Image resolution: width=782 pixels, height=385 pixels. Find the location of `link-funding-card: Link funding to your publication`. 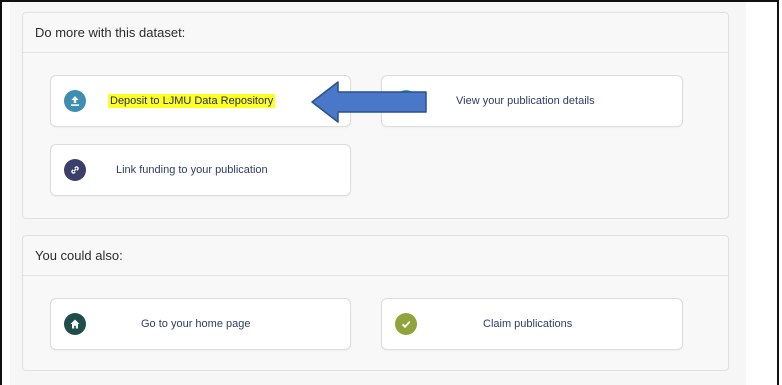

link-funding-card: Link funding to your publication is located at coordinates (200, 170).